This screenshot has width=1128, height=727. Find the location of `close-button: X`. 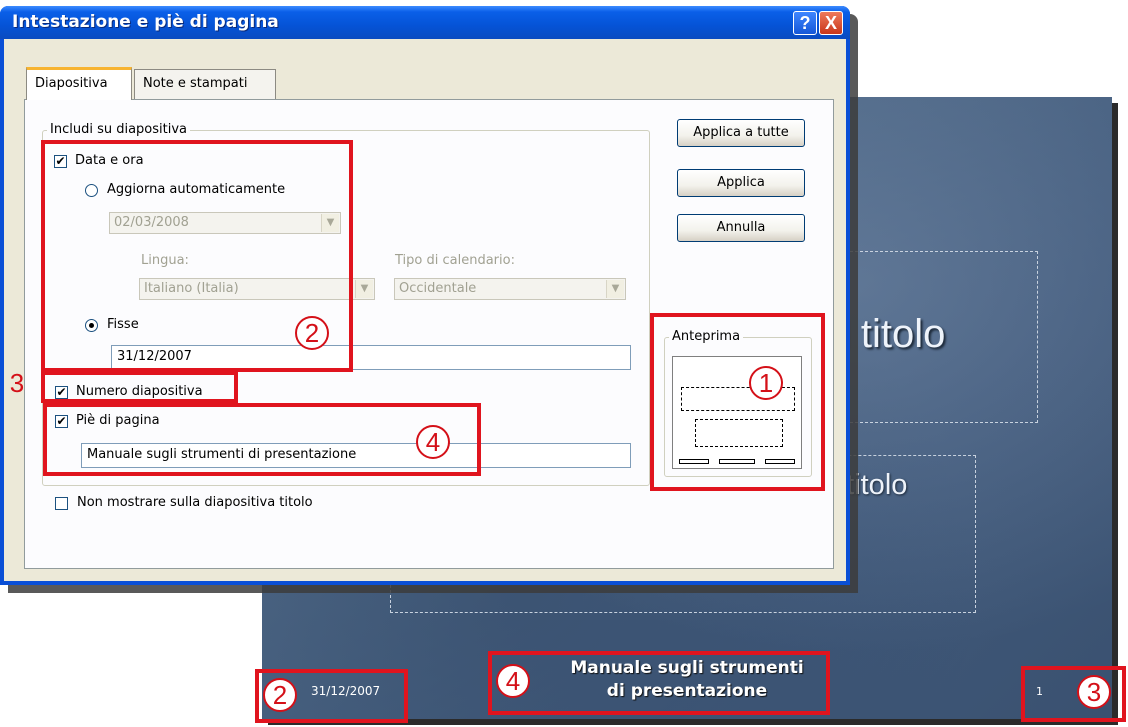

close-button: X is located at coordinates (831, 23).